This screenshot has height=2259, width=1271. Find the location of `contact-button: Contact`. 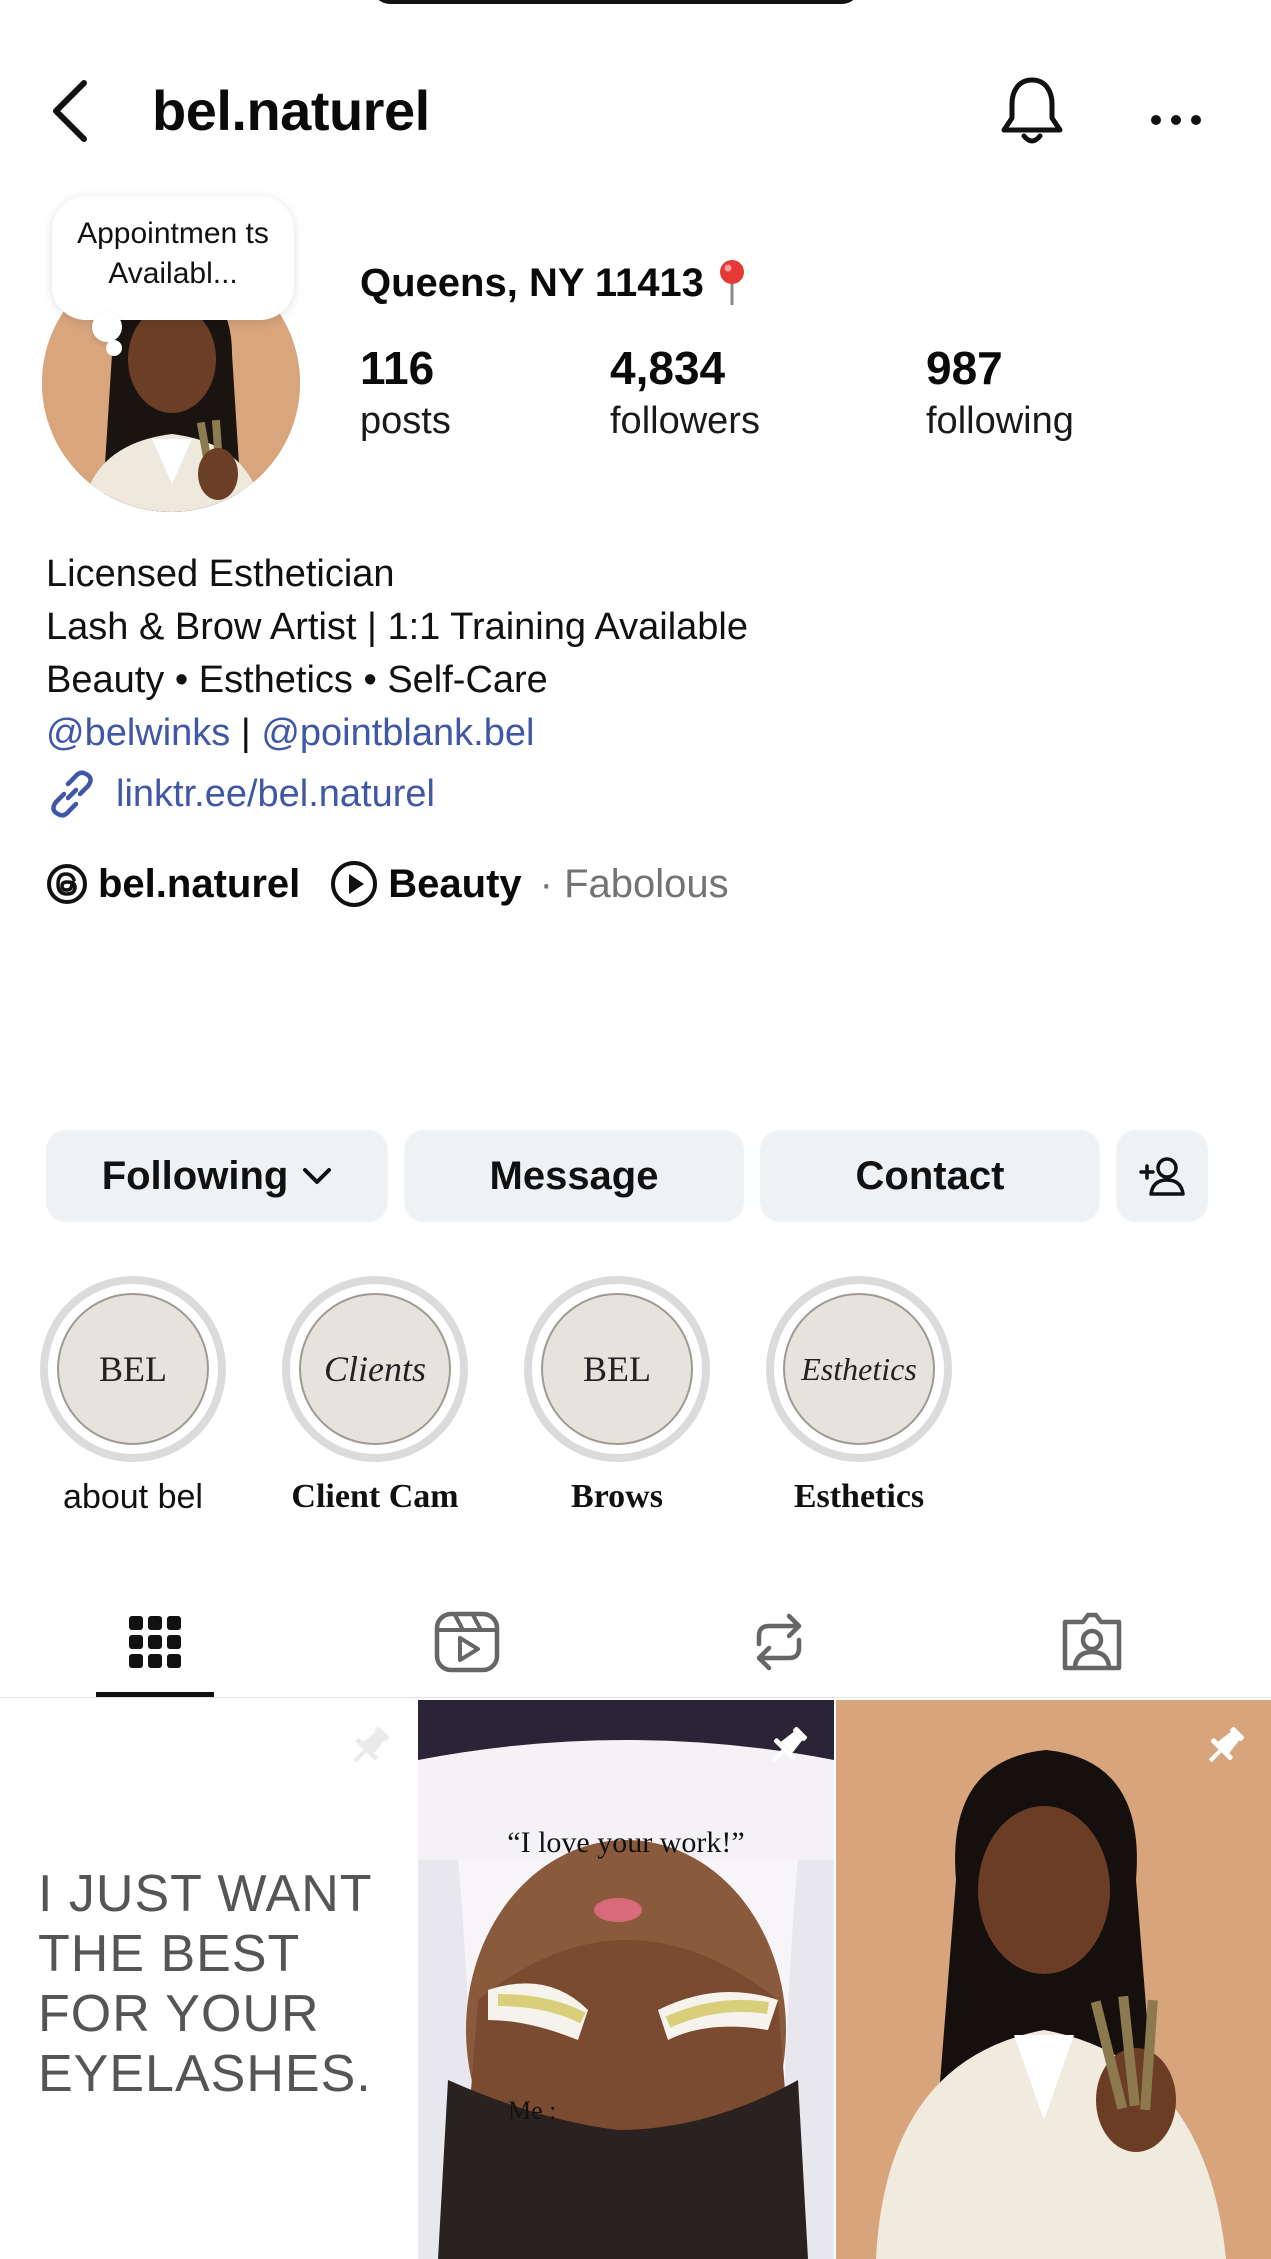

contact-button: Contact is located at coordinates (930, 1176).